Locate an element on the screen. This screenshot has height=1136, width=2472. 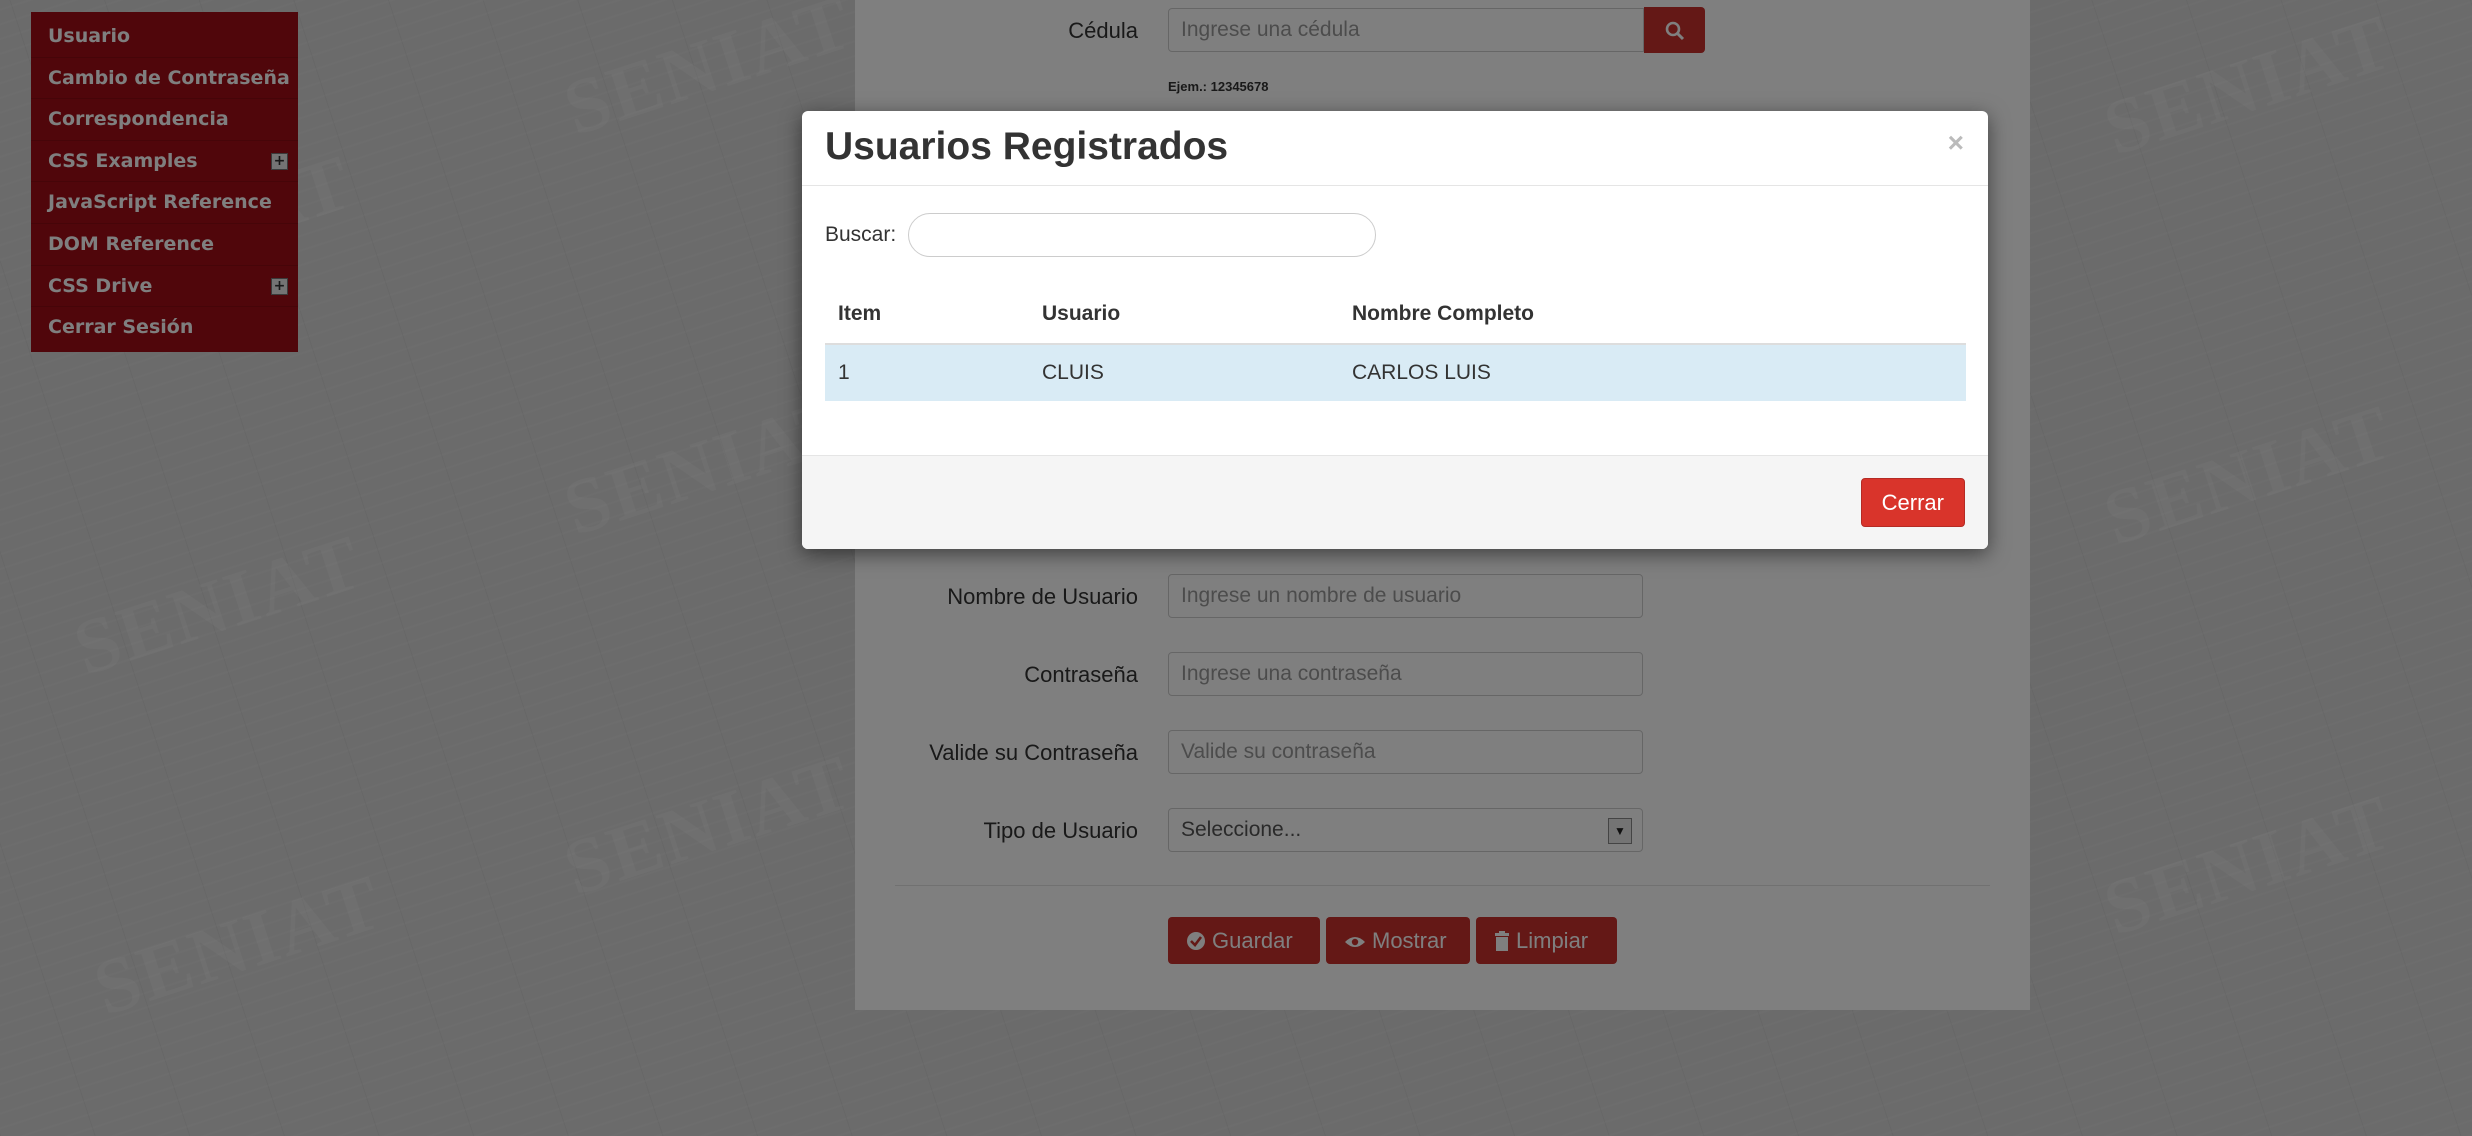
search-input is located at coordinates (1142, 235).